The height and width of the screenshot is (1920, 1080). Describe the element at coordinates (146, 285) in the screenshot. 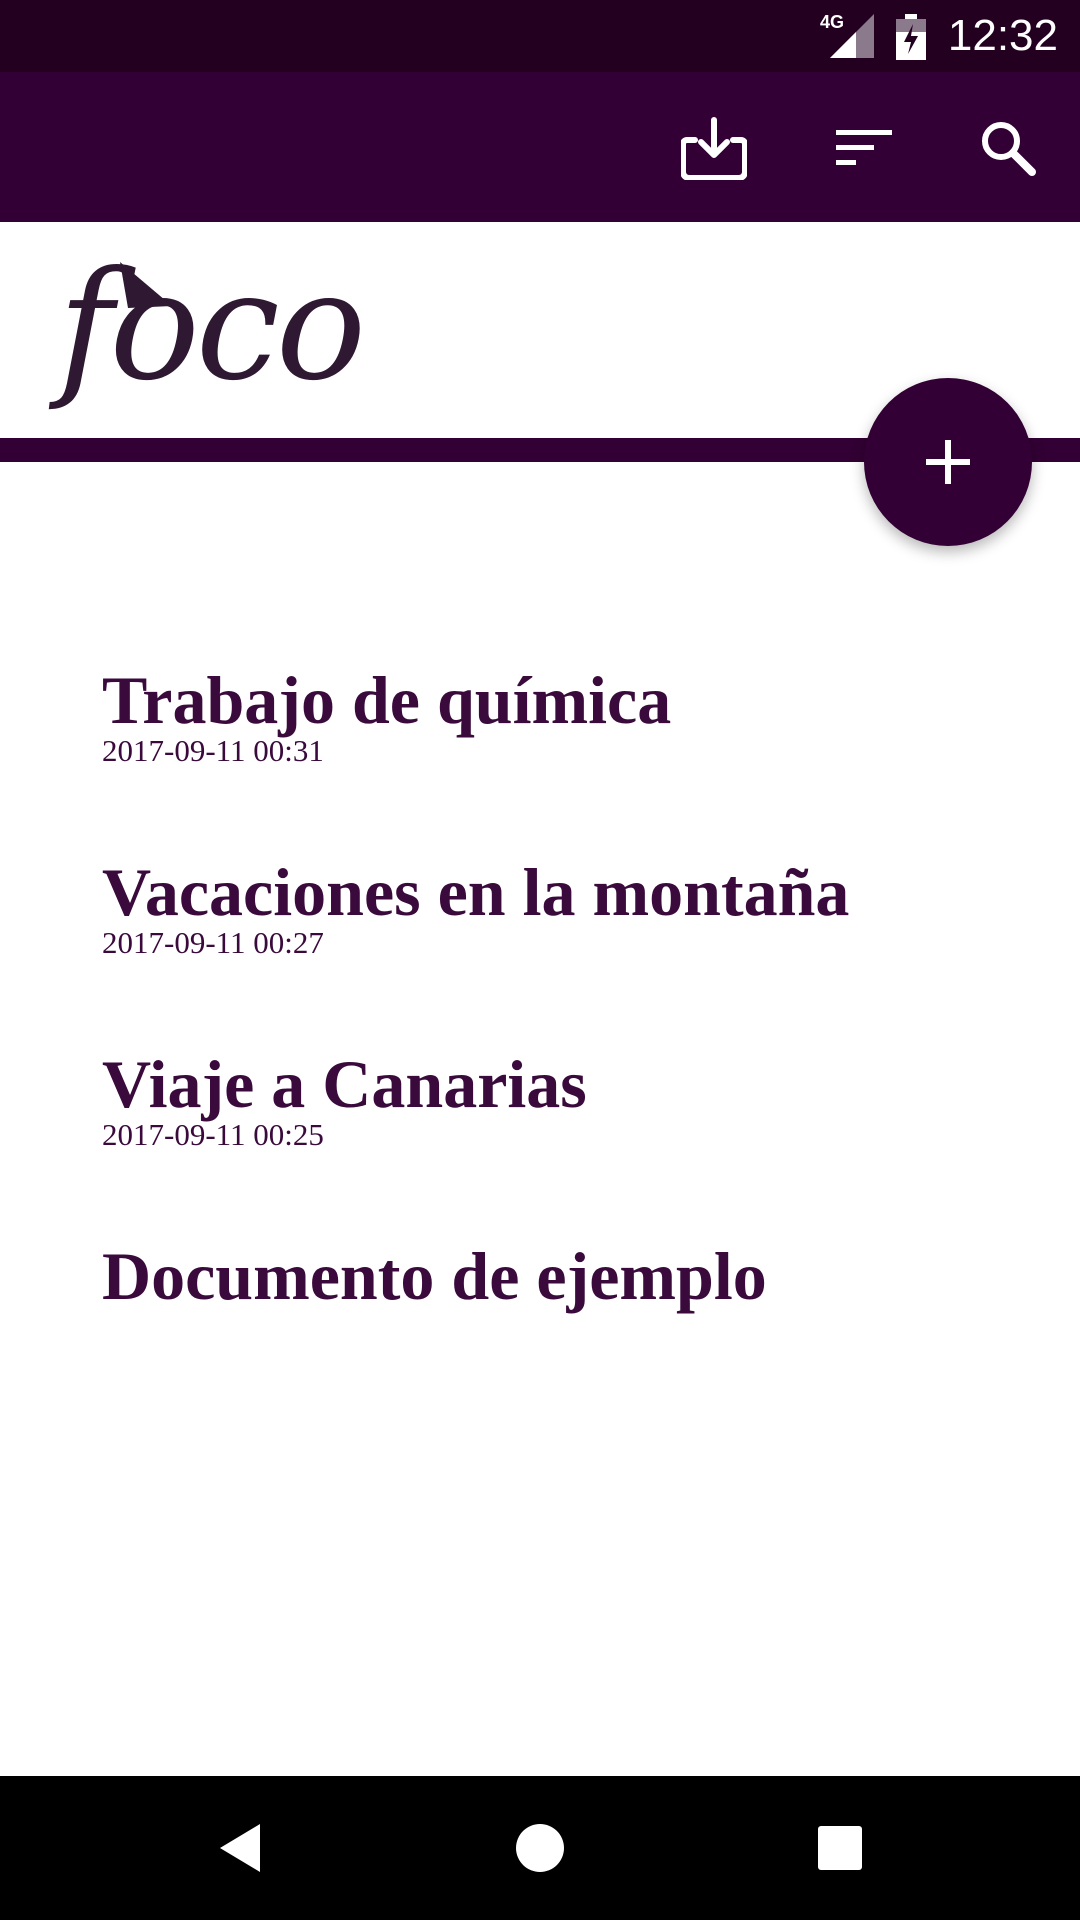

I see `logo-flag-icon` at that location.